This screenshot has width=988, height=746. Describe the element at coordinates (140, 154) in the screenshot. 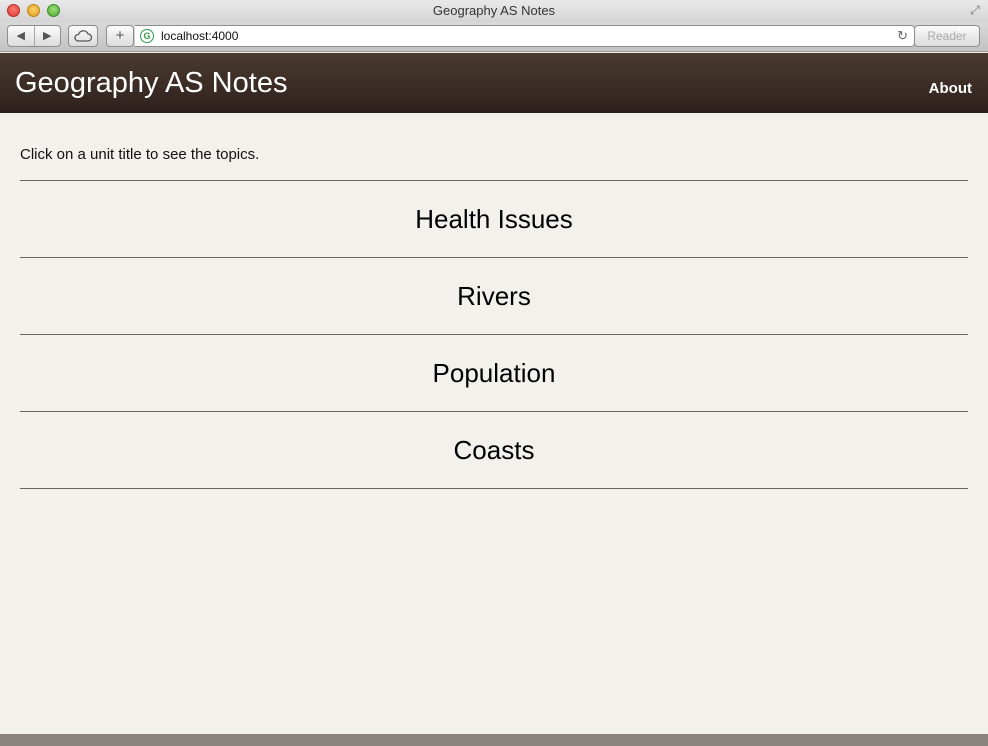

I see `intro-text: Click on a unit title to see the topics.` at that location.